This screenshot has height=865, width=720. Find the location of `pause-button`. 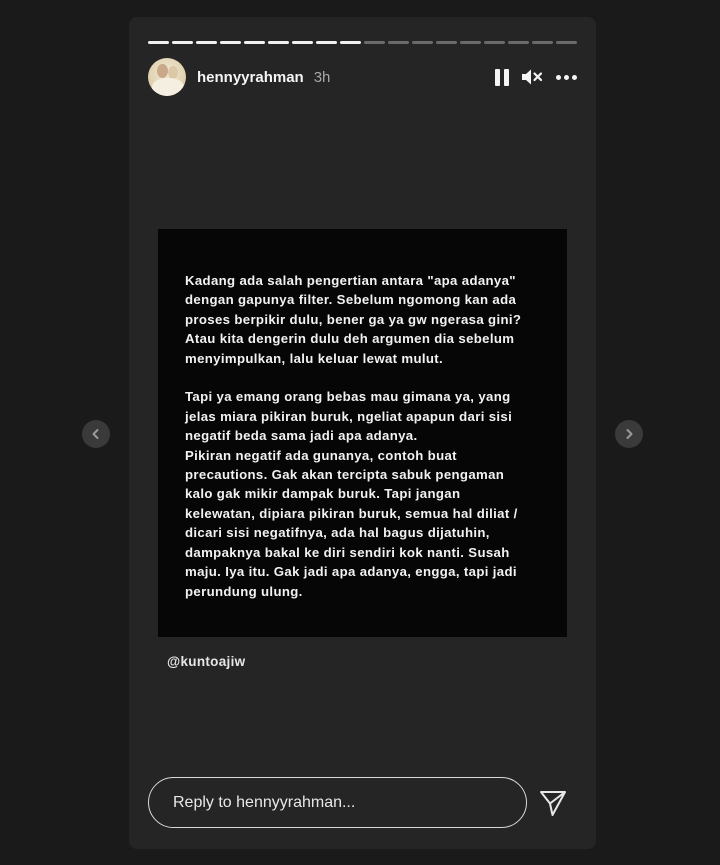

pause-button is located at coordinates (502, 77).